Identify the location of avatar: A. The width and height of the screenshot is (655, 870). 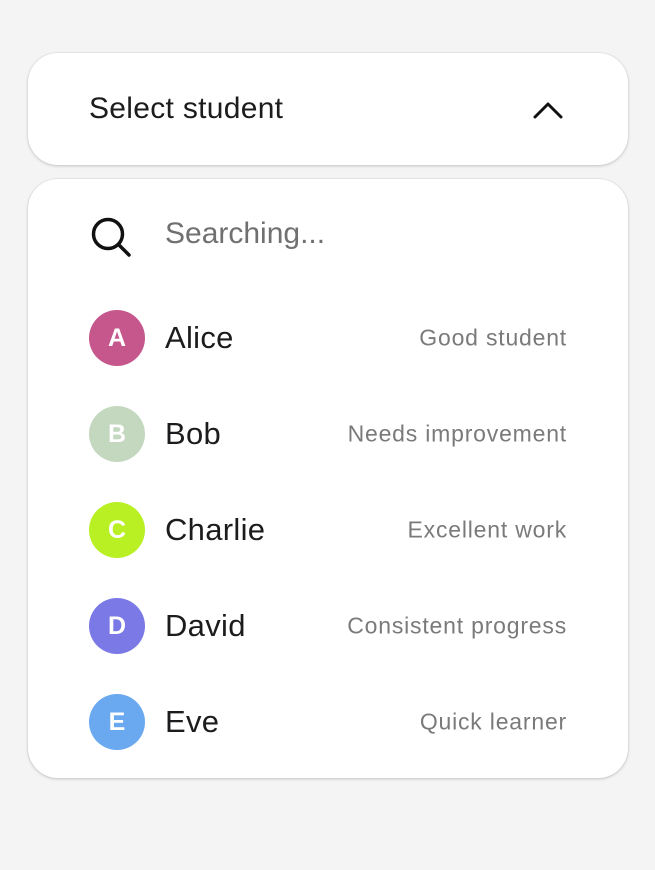
(117, 338).